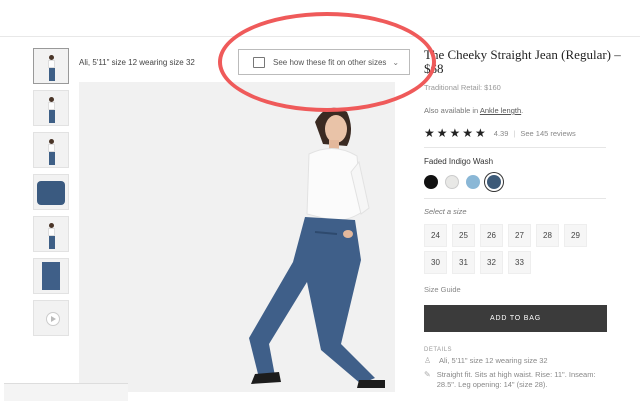 The height and width of the screenshot is (401, 640). Describe the element at coordinates (500, 110) in the screenshot. I see `ankle-length-link: Ankle length` at that location.